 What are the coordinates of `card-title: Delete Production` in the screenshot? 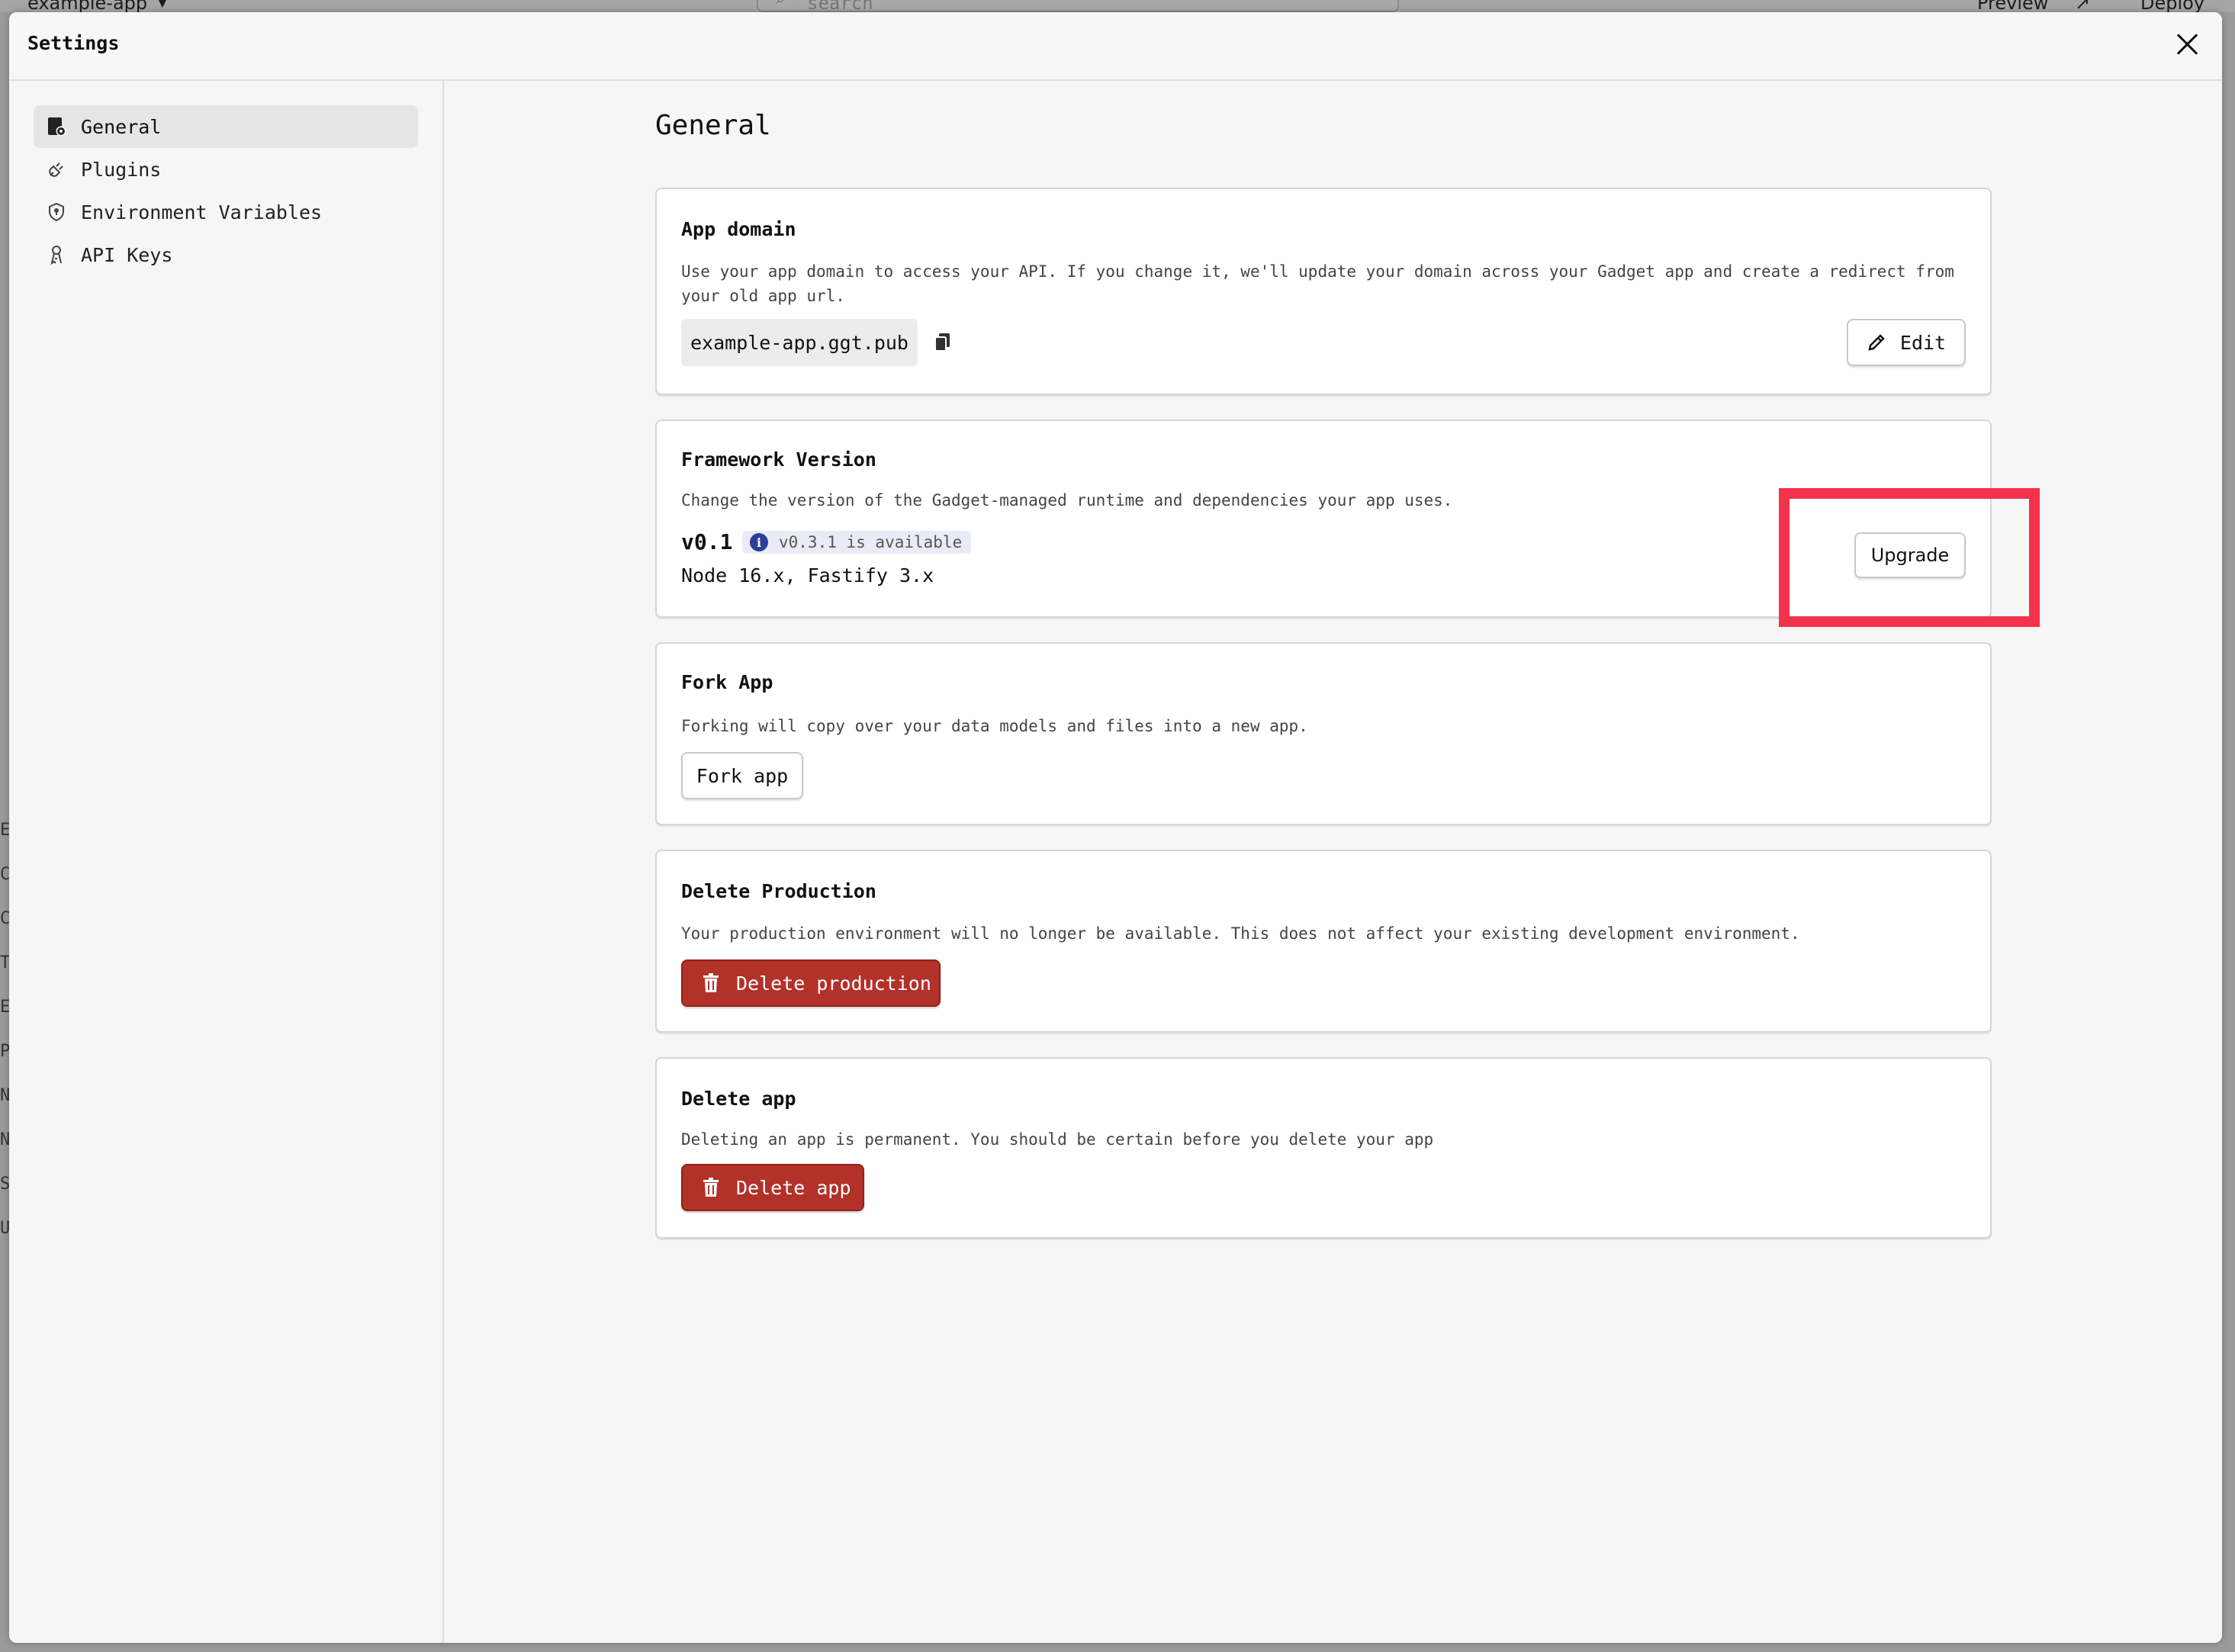 It's located at (778, 891).